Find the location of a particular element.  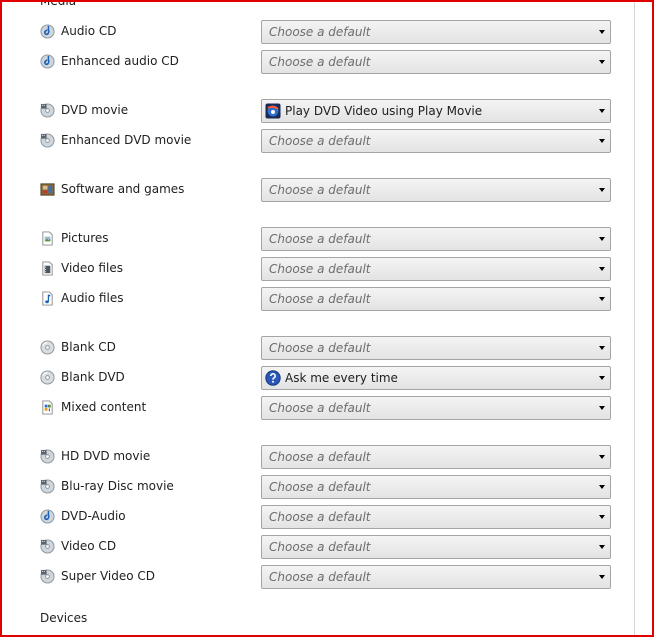

mixed-content-icon is located at coordinates (47, 407).